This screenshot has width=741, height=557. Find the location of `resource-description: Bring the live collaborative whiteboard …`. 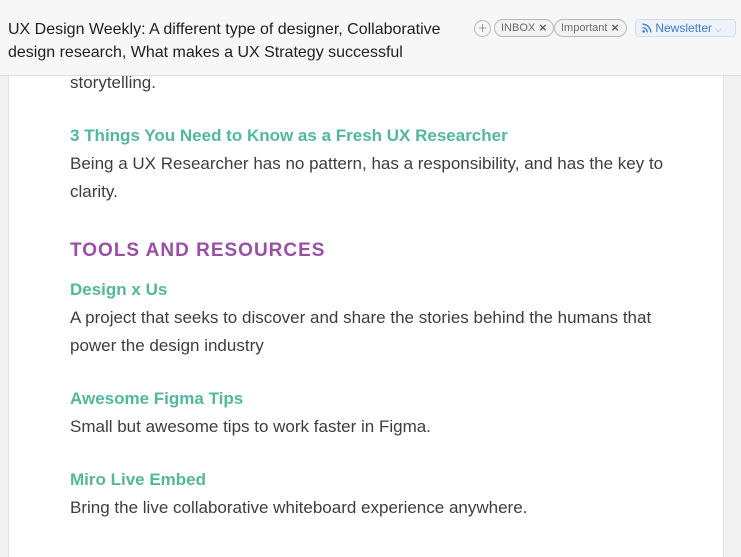

resource-description: Bring the live collaborative whiteboard … is located at coordinates (299, 507).